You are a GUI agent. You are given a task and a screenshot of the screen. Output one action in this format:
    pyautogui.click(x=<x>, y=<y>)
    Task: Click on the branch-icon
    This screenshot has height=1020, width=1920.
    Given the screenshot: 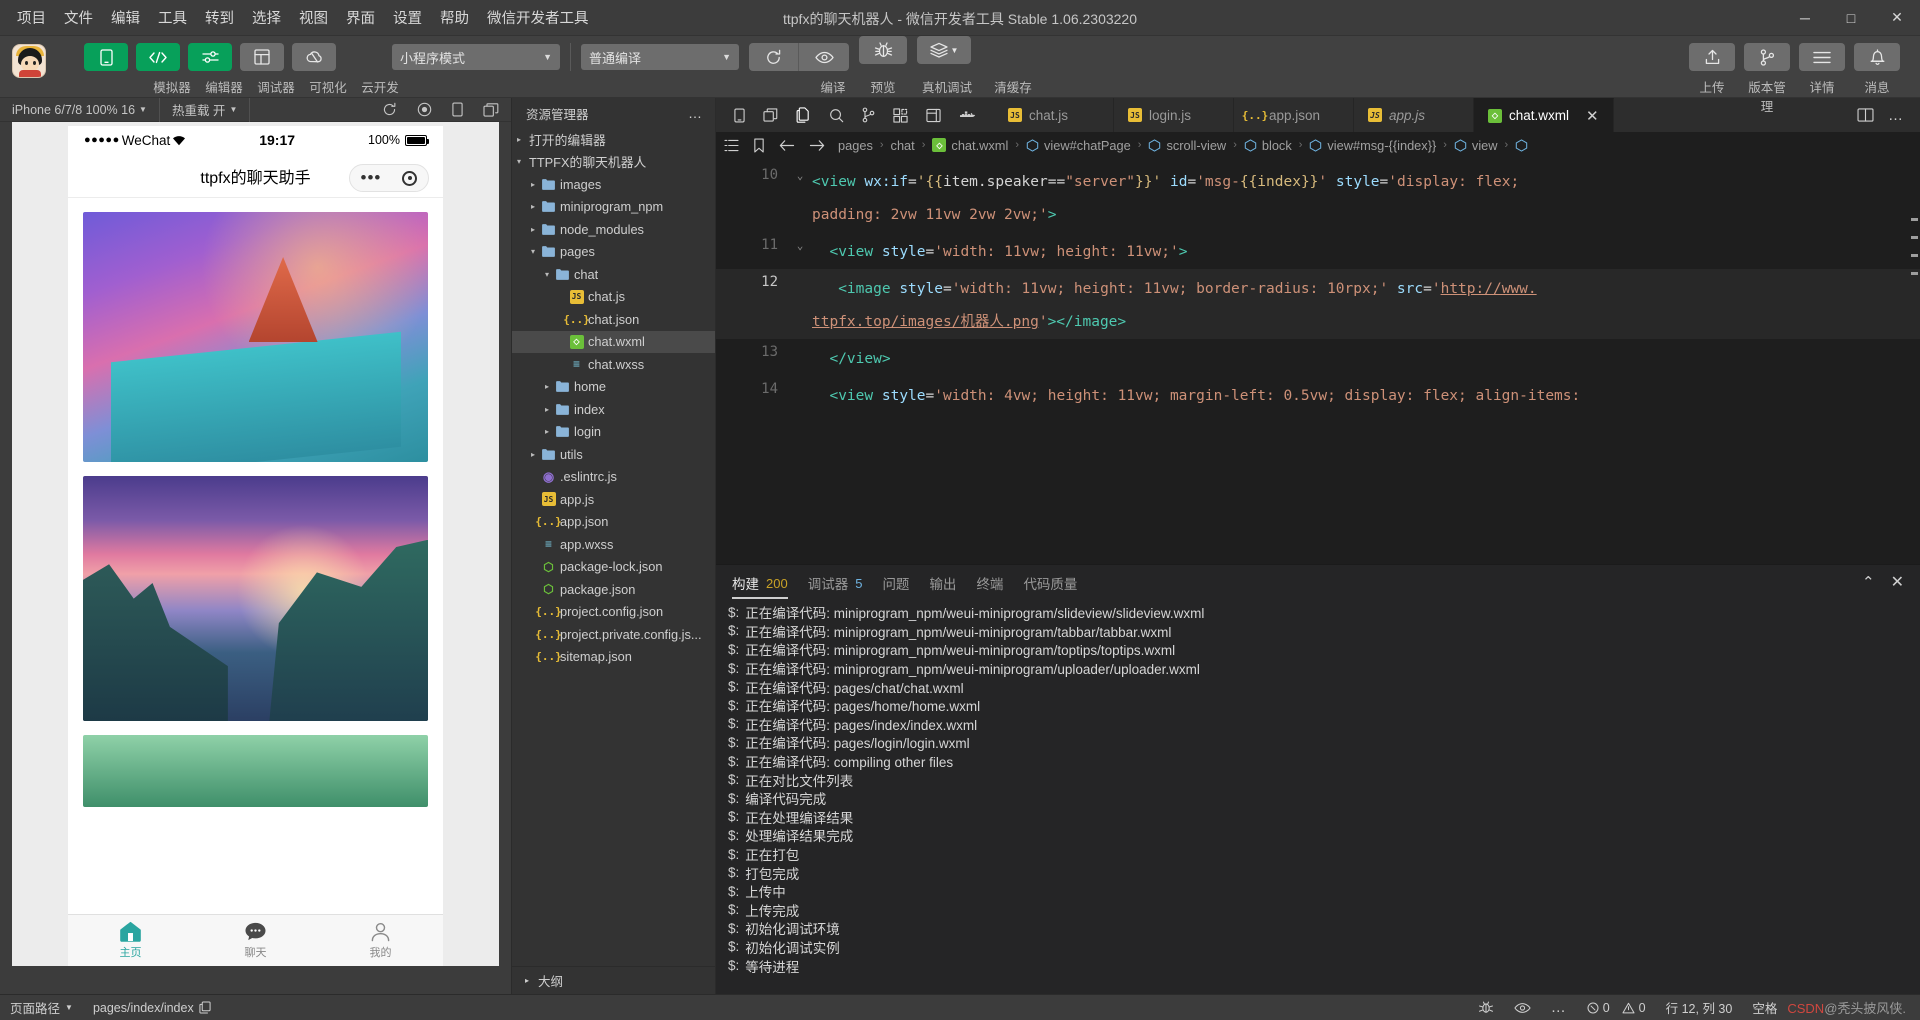 What is the action you would take?
    pyautogui.click(x=868, y=115)
    